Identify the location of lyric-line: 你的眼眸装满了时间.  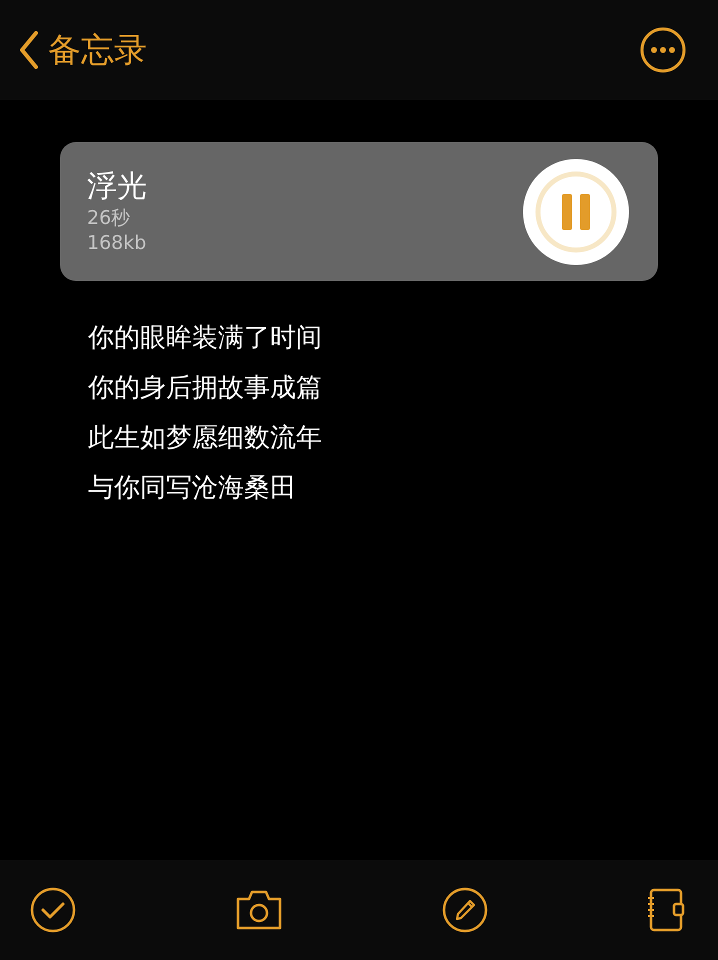
(205, 338).